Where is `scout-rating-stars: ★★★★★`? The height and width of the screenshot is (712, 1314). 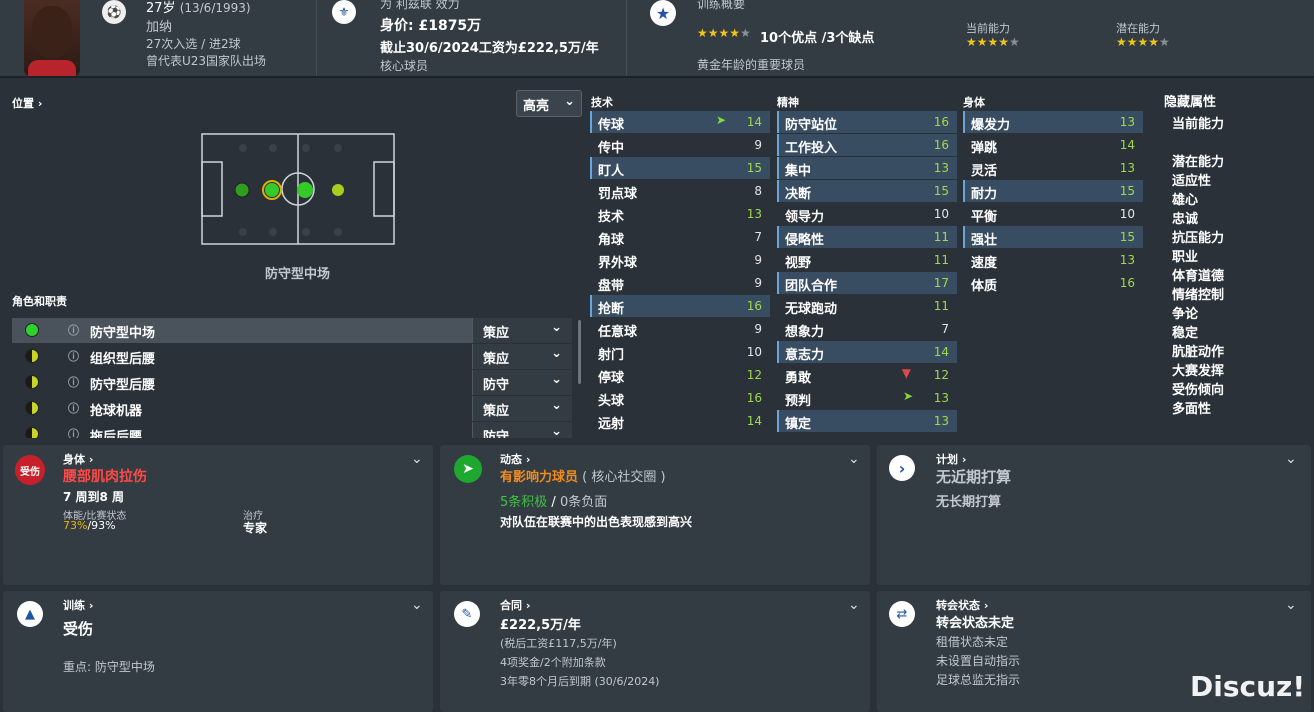
scout-rating-stars: ★★★★★ is located at coordinates (724, 33).